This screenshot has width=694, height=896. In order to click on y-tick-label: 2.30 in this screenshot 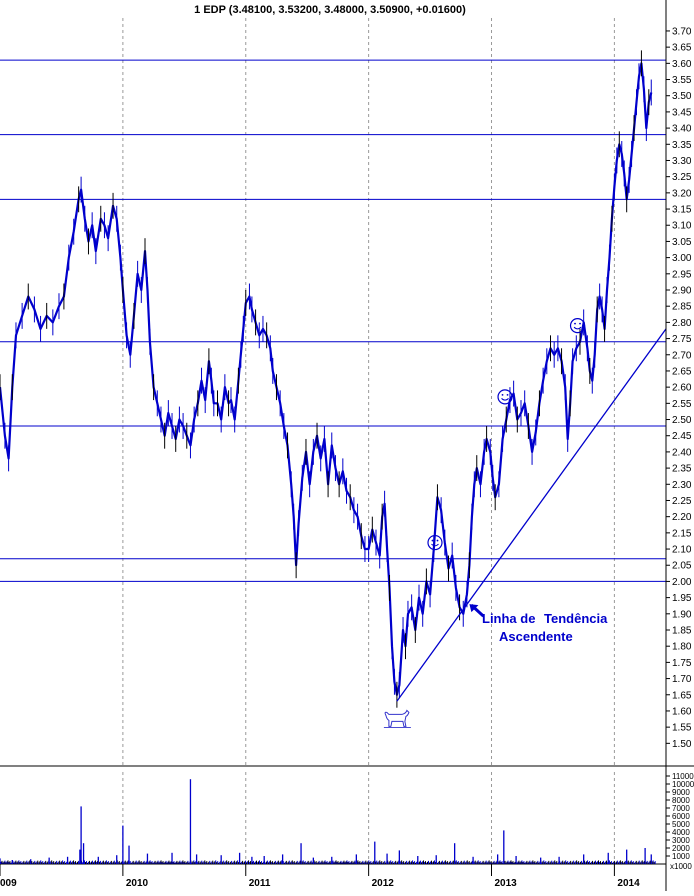, I will do `click(682, 485)`.